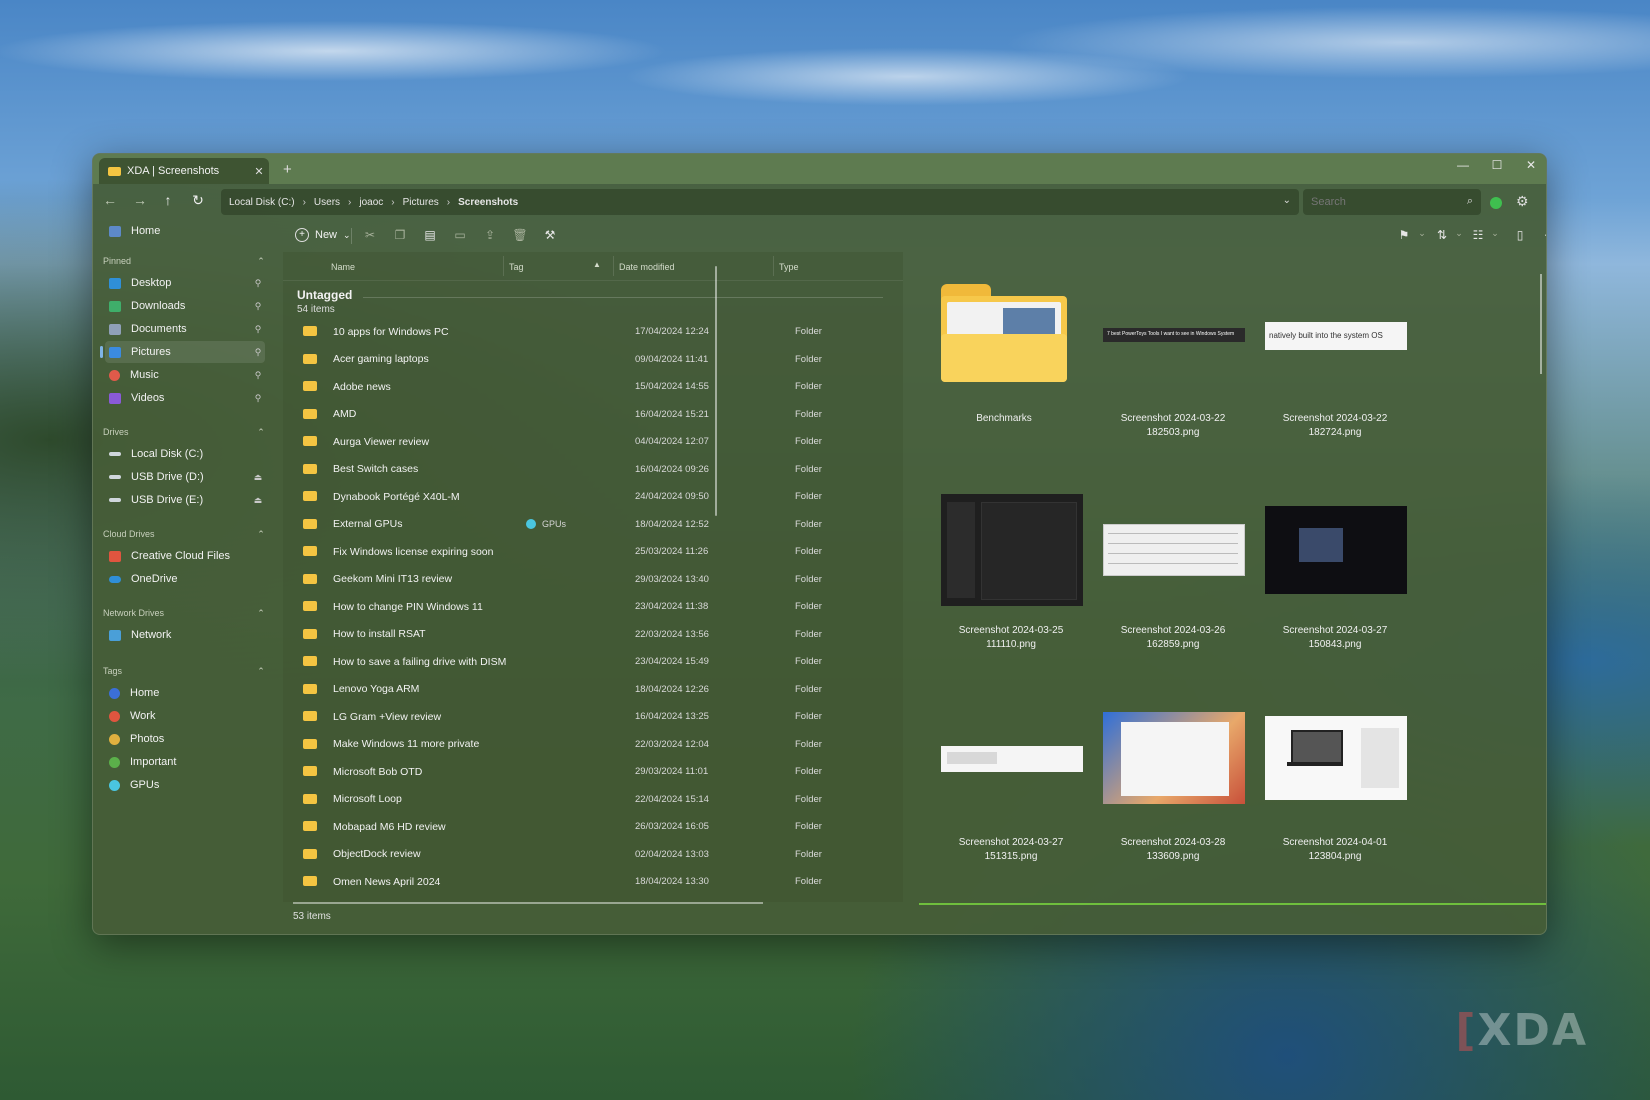  Describe the element at coordinates (185, 716) in the screenshot. I see `sidebar-tag-work: Work` at that location.